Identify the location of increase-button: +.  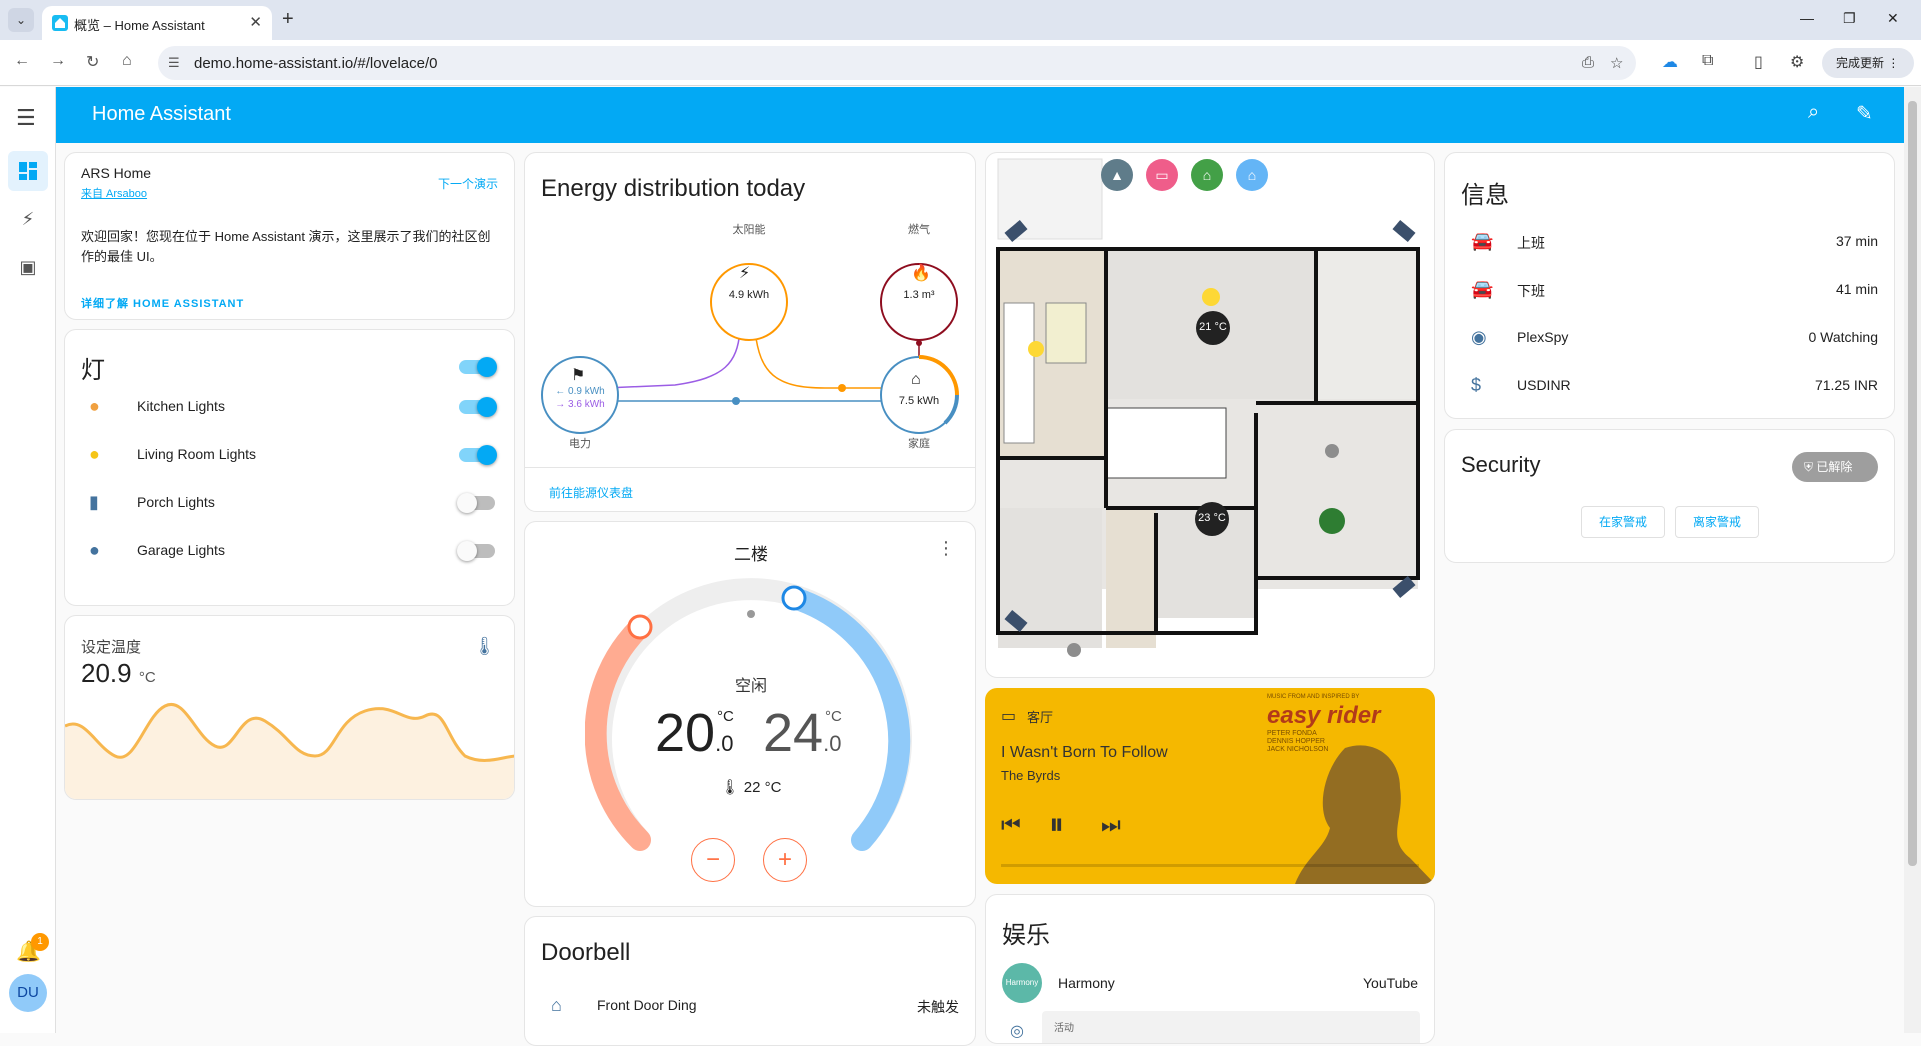
(785, 860).